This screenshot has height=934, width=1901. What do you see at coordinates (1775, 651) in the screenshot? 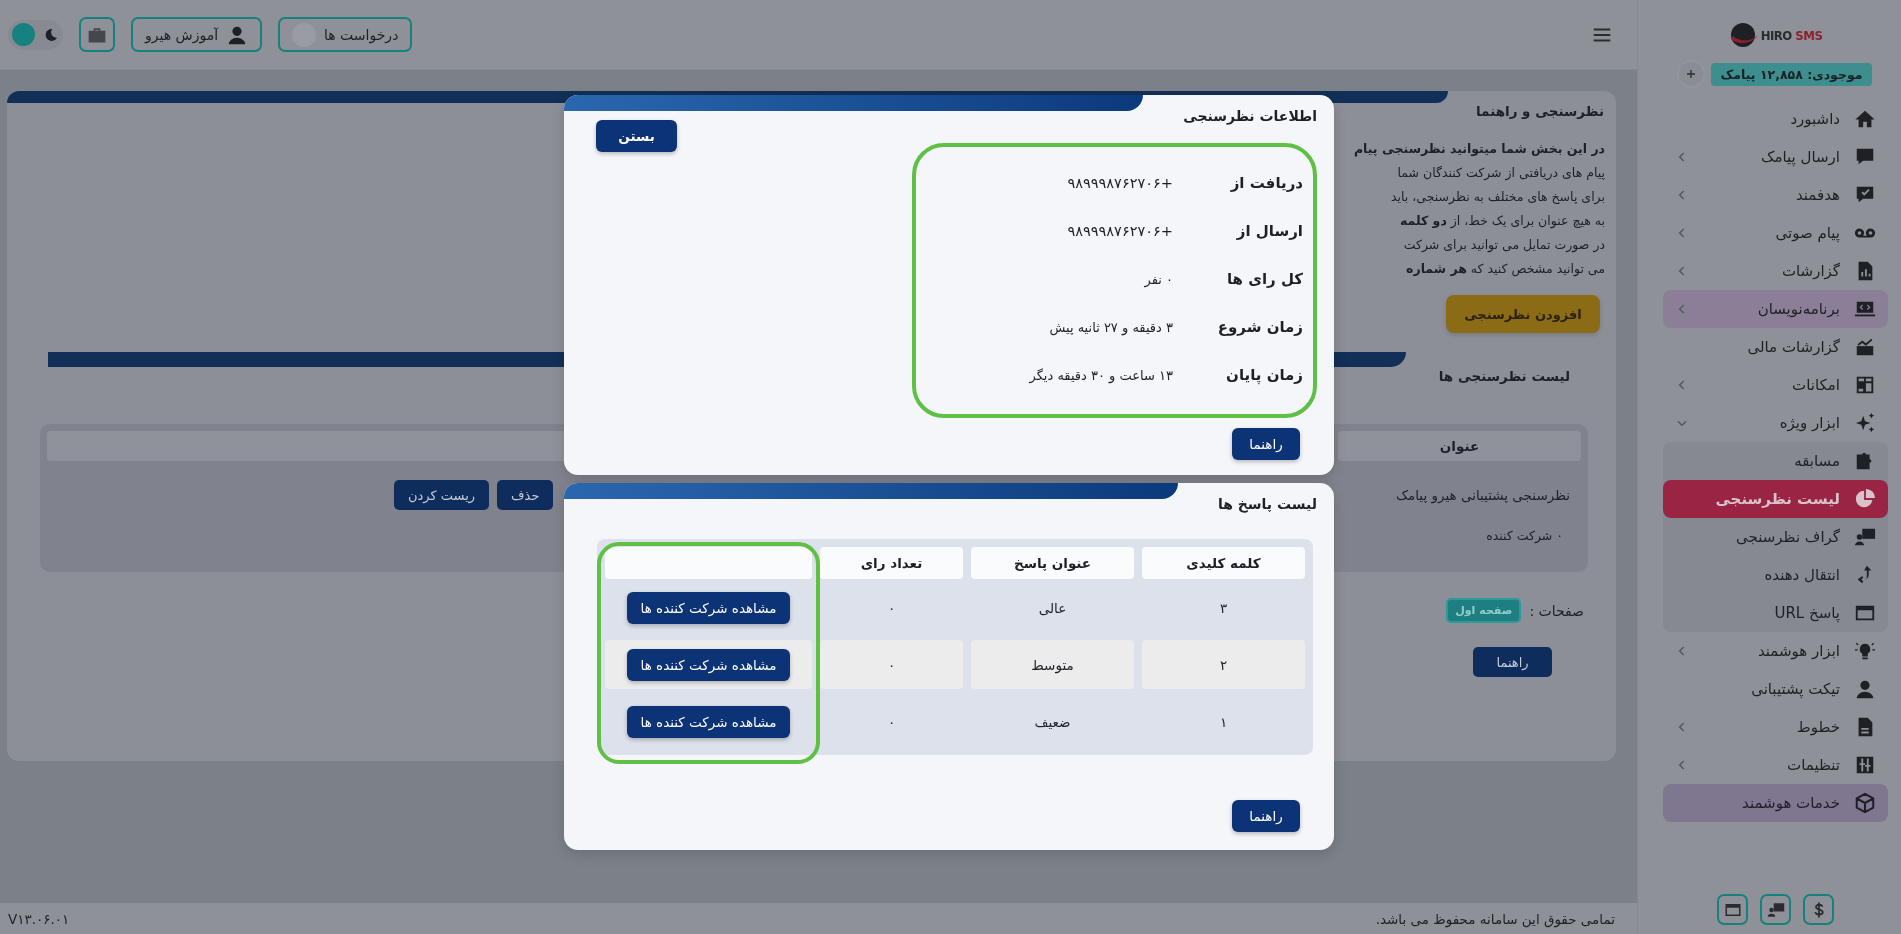
I see `sidebar-item: ابزار هوشمند` at bounding box center [1775, 651].